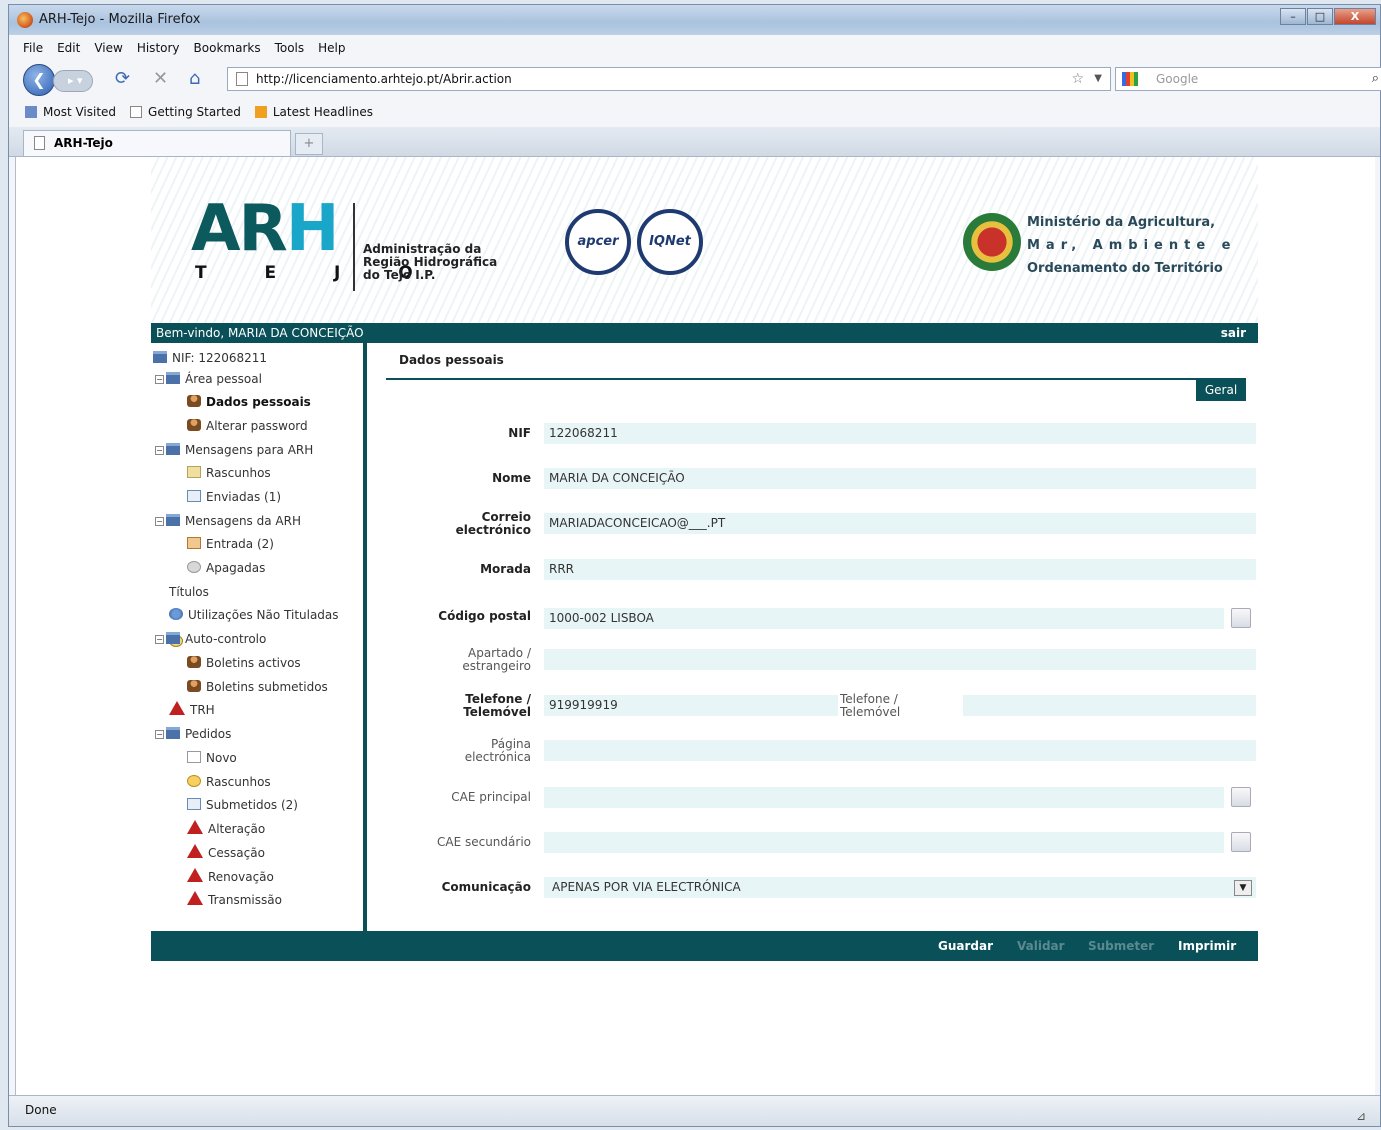  Describe the element at coordinates (136, 112) in the screenshot. I see `page-icon` at that location.